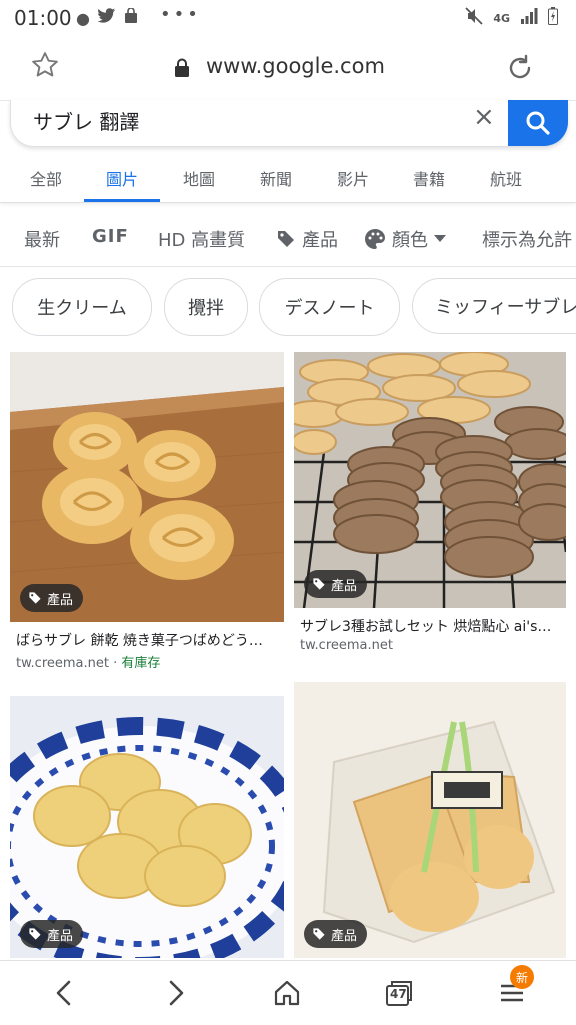 The image size is (576, 1025). Describe the element at coordinates (527, 239) in the screenshot. I see `filter-license: 標示為允許` at that location.